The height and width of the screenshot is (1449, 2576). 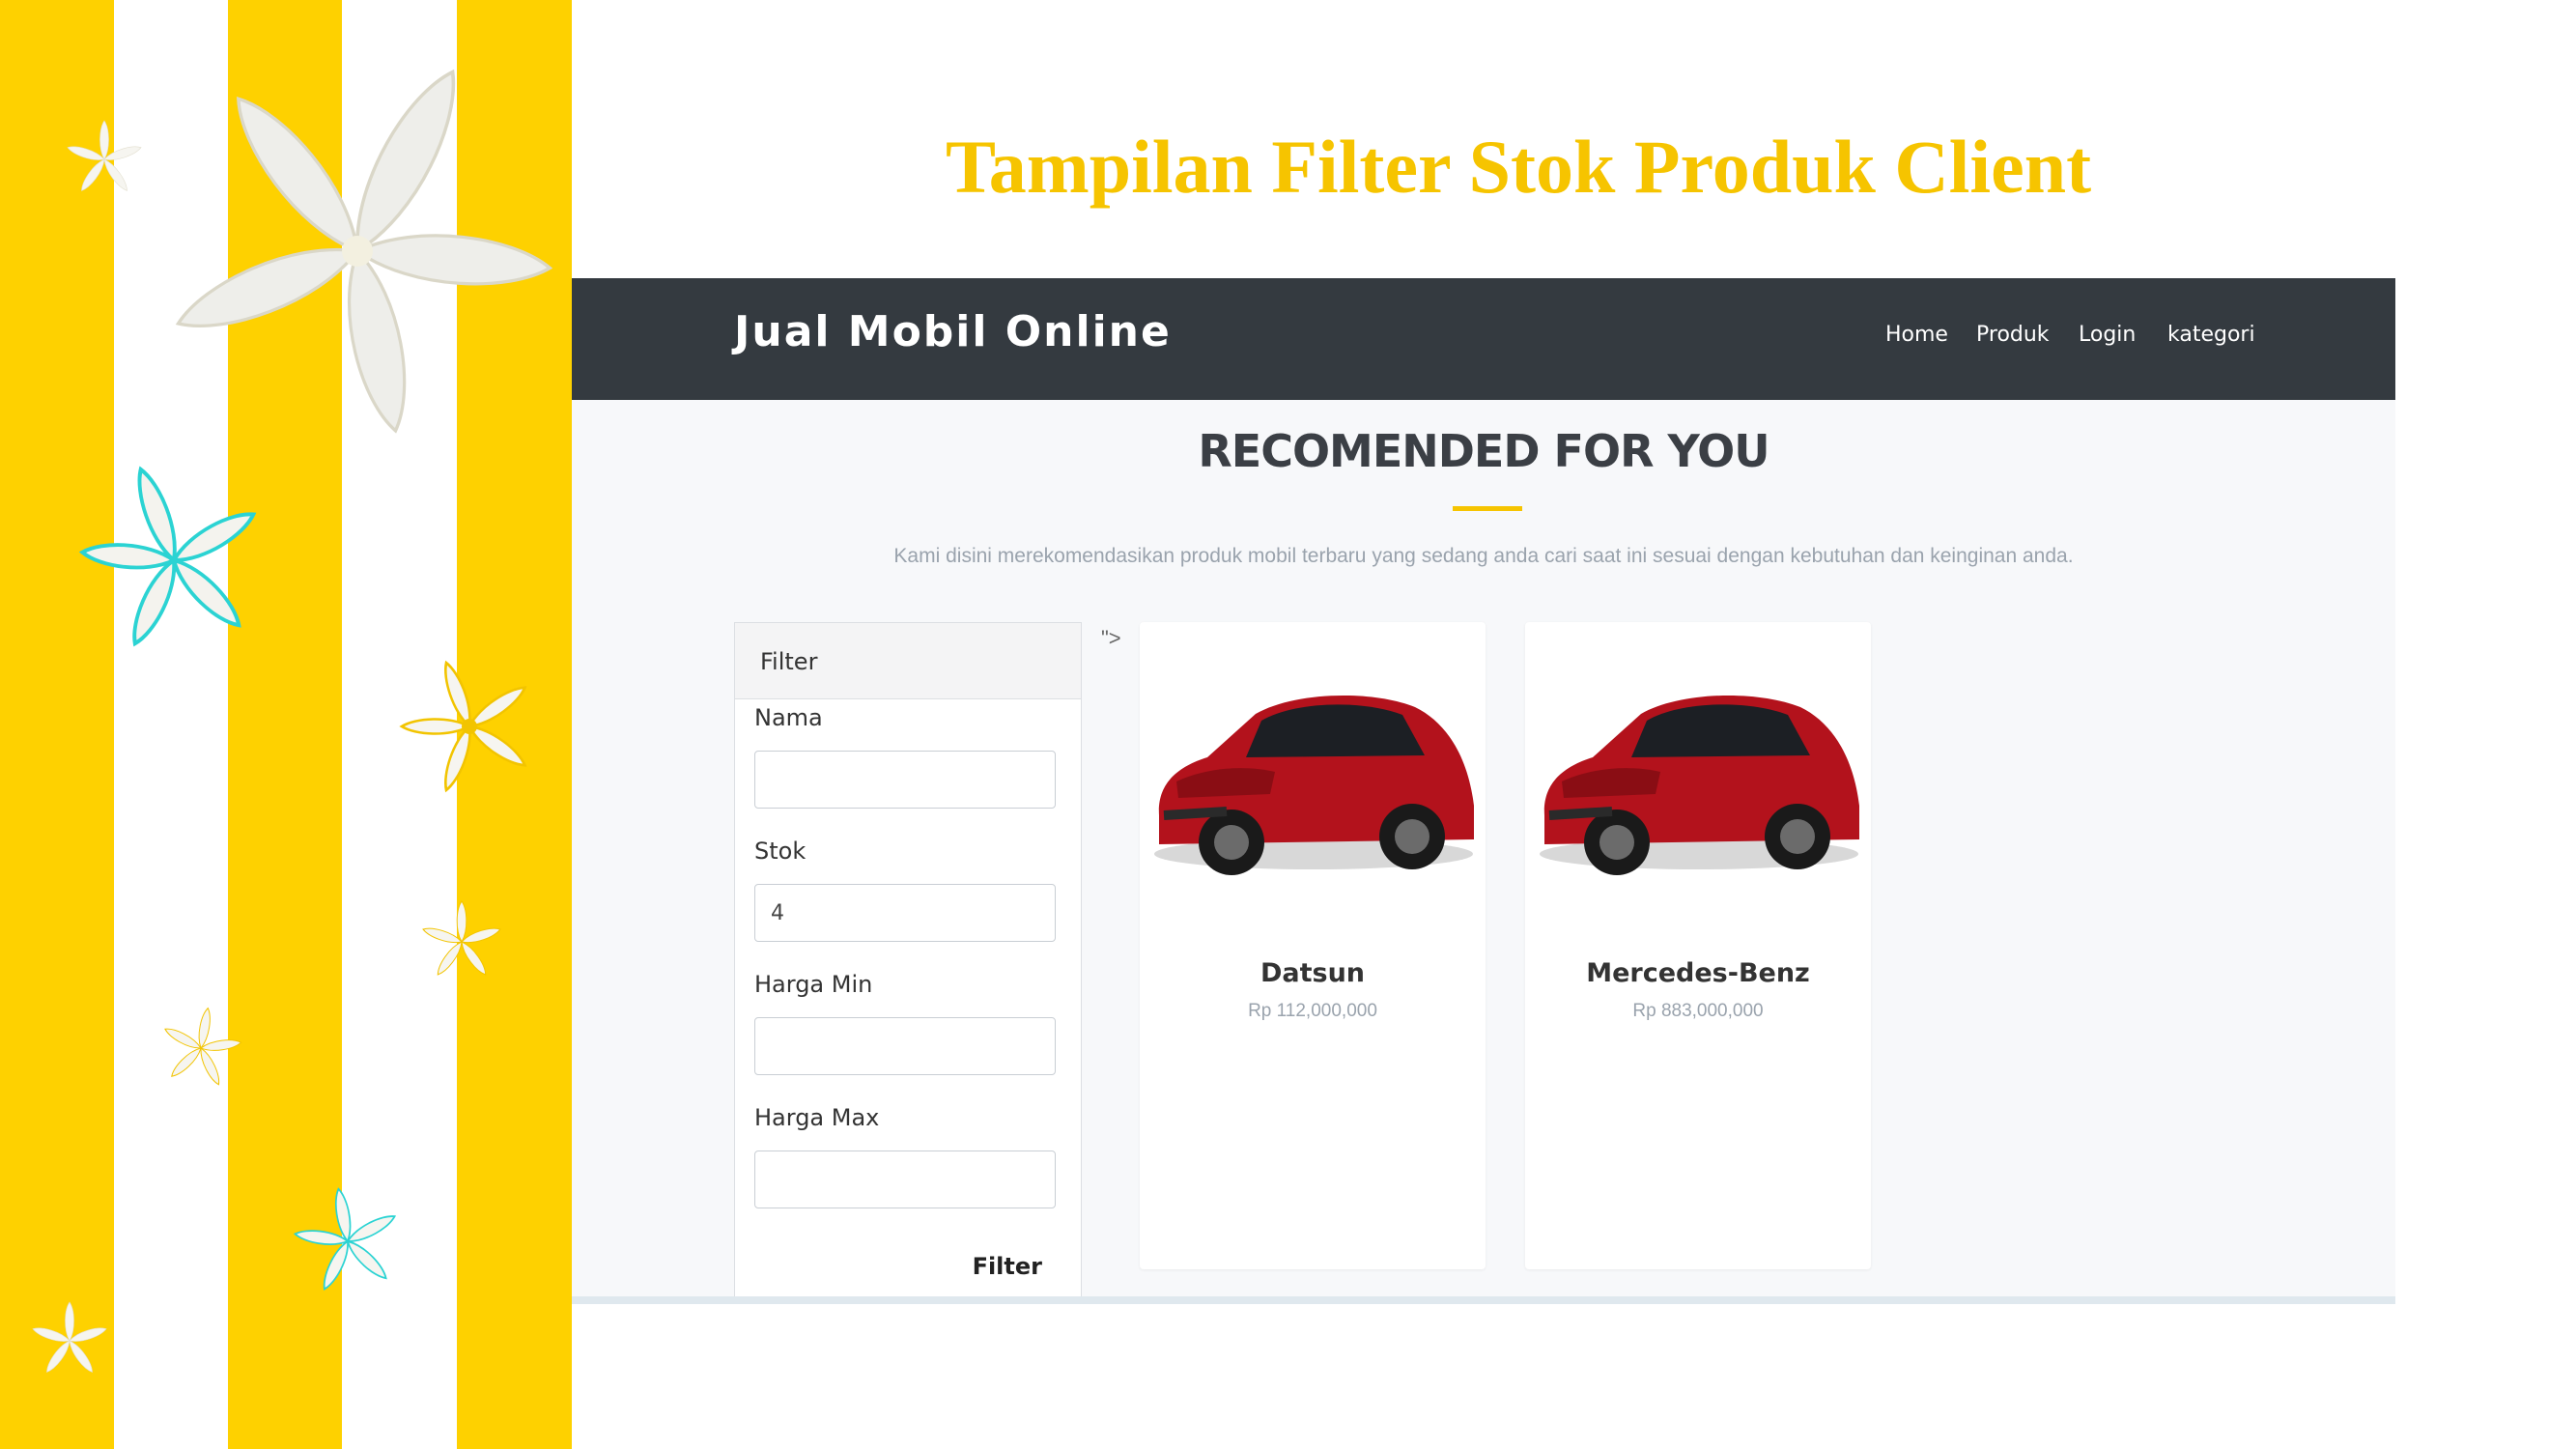 I want to click on harga-min-label: Harga Min, so click(x=813, y=984).